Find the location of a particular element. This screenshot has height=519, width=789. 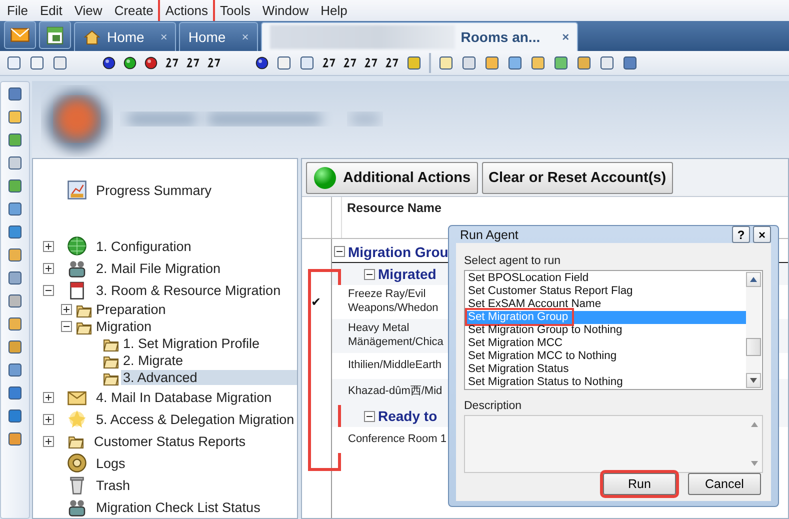

list-item: Set Migration Status to Nothing is located at coordinates (606, 382).